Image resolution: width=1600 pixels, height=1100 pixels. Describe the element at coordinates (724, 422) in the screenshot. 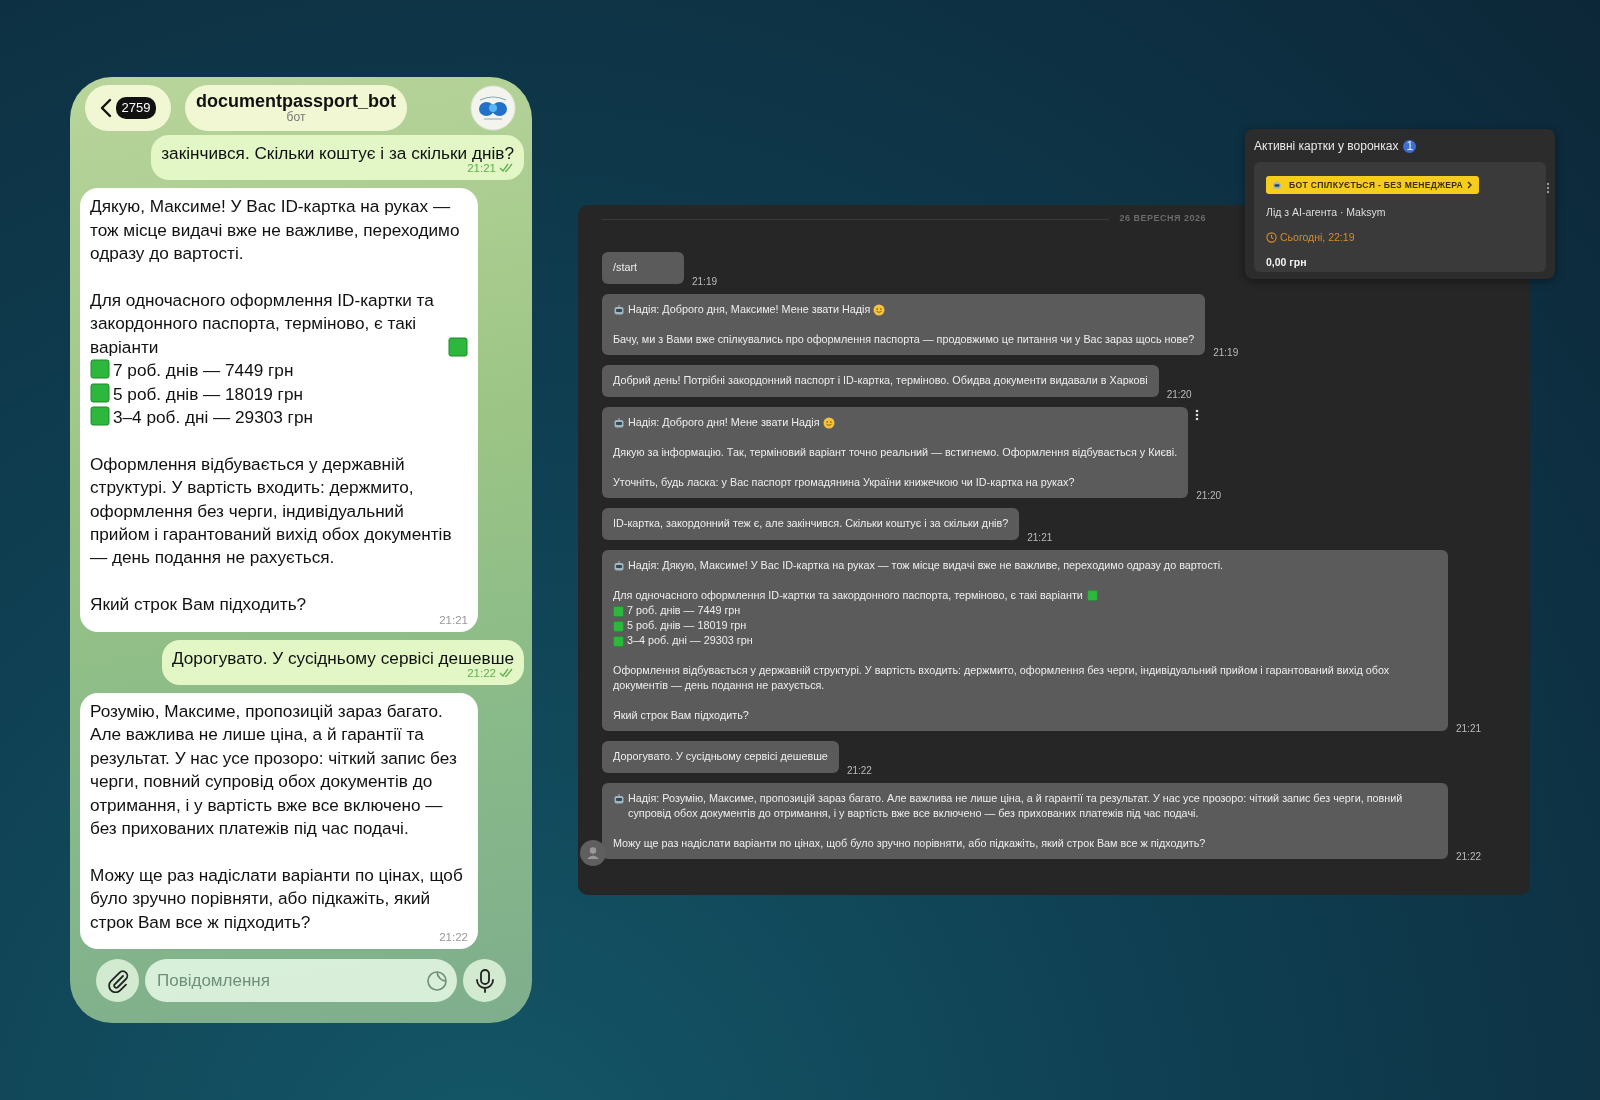

I see `message-text: Надія: Доброго дня! Мене звати Надія` at that location.